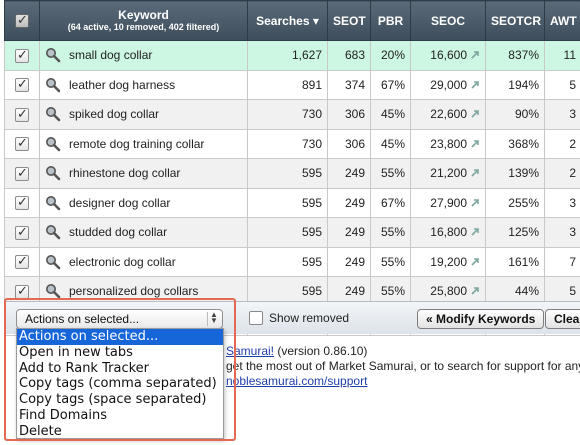 Image resolution: width=580 pixels, height=445 pixels. I want to click on support-link: noblesamurai.com/support, so click(296, 381).